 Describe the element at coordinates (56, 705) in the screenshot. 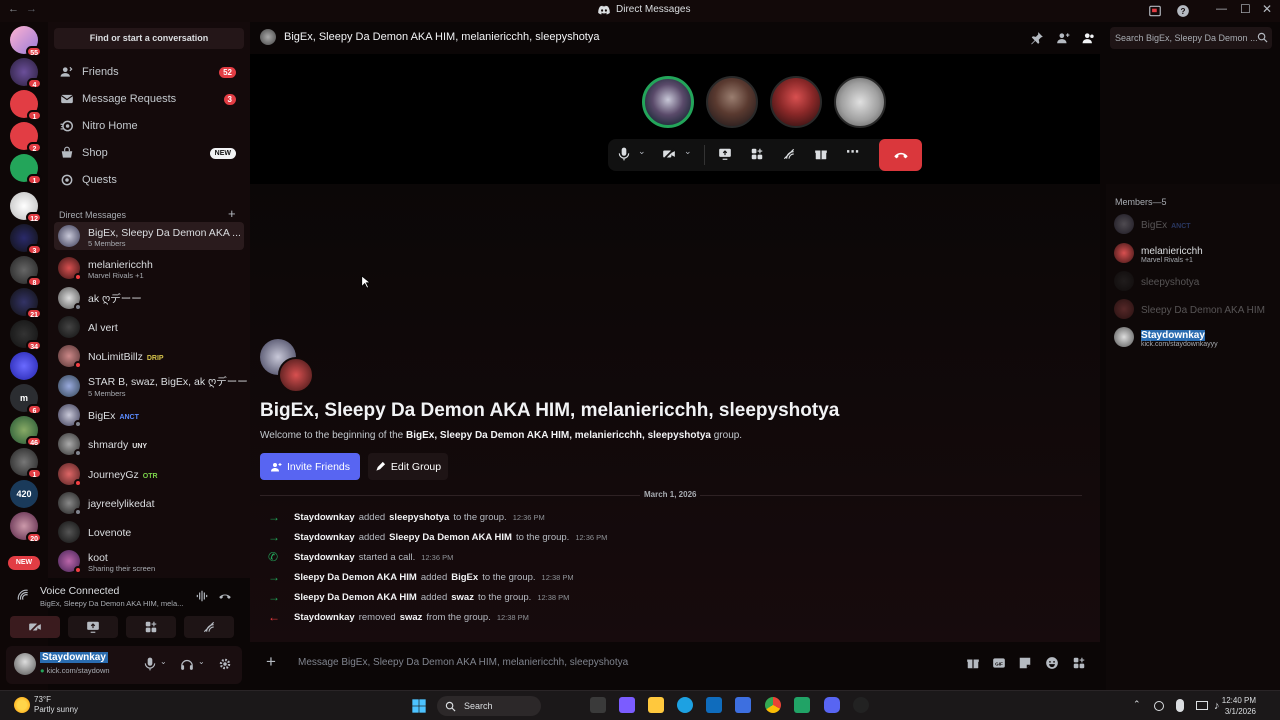

I see `weather-widget: 73°F Partly sunny` at that location.